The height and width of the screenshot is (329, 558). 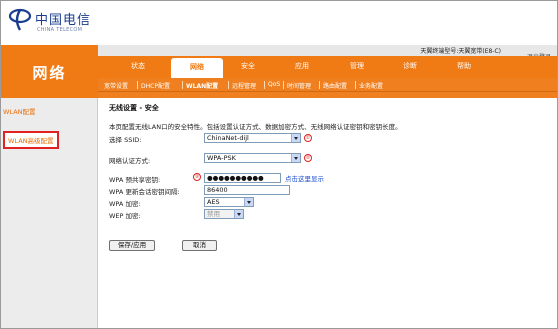 I want to click on subnav-broadband: 宽带设置, so click(x=116, y=85).